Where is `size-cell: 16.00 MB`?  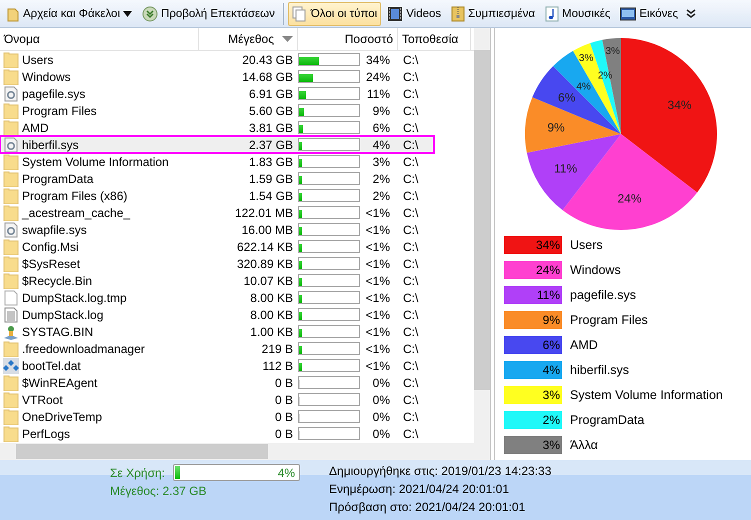 size-cell: 16.00 MB is located at coordinates (267, 229).